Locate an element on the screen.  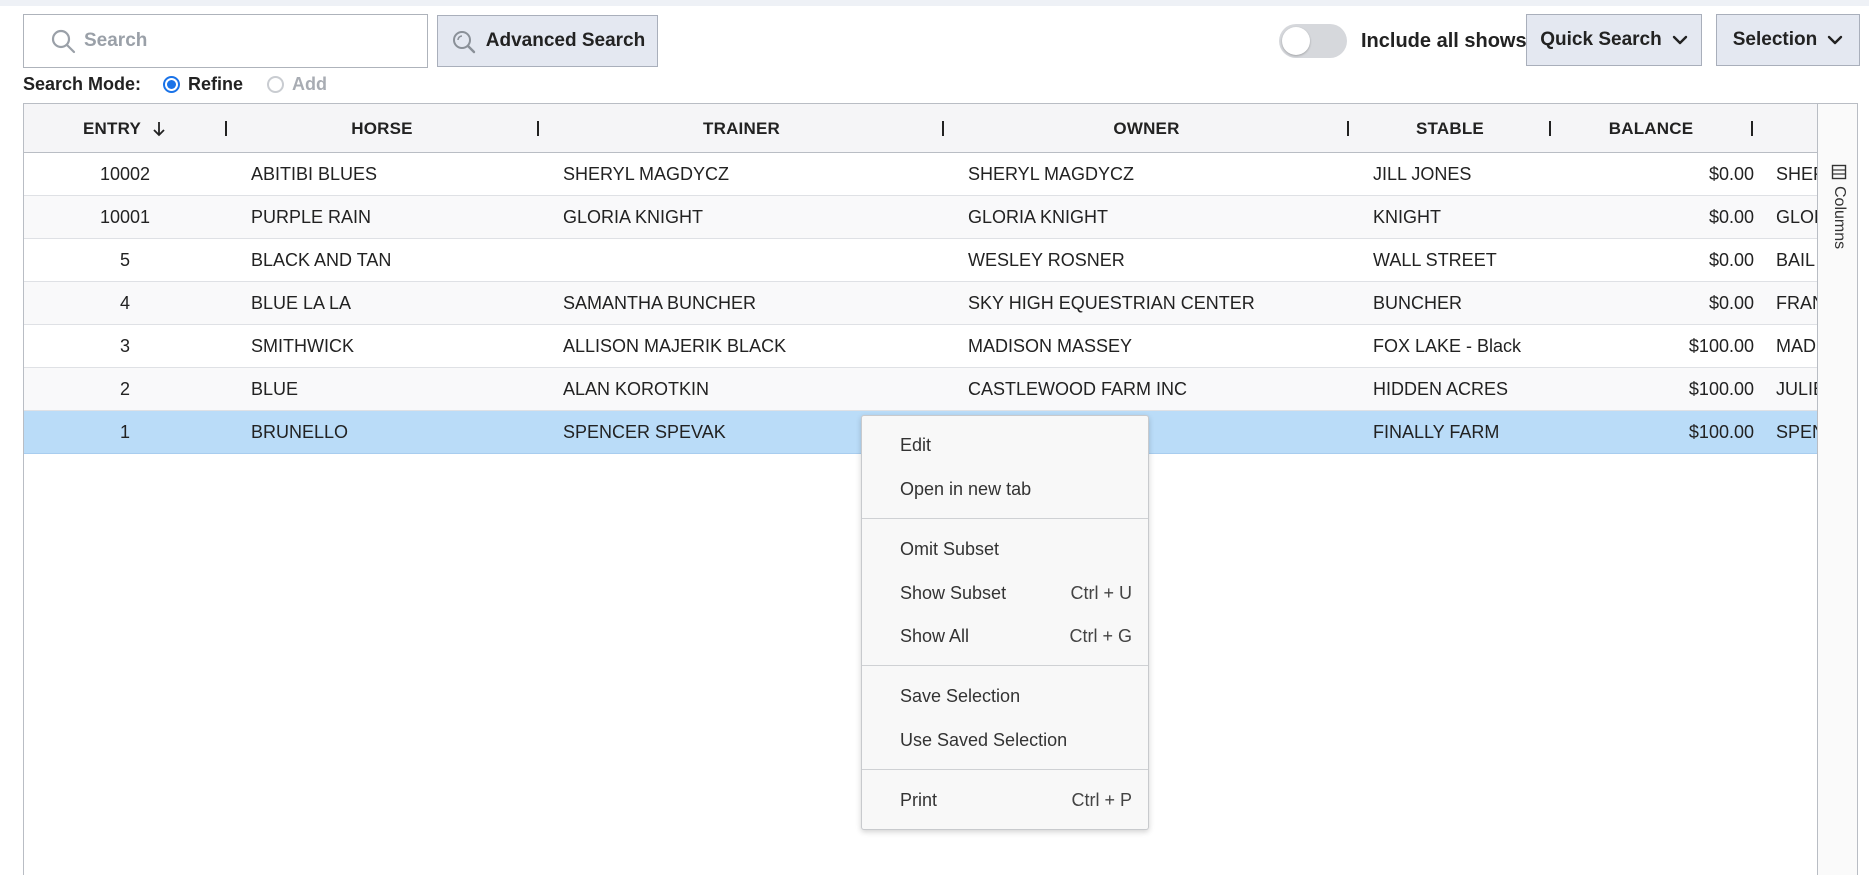
column-header-label: OWNER is located at coordinates (1146, 128).